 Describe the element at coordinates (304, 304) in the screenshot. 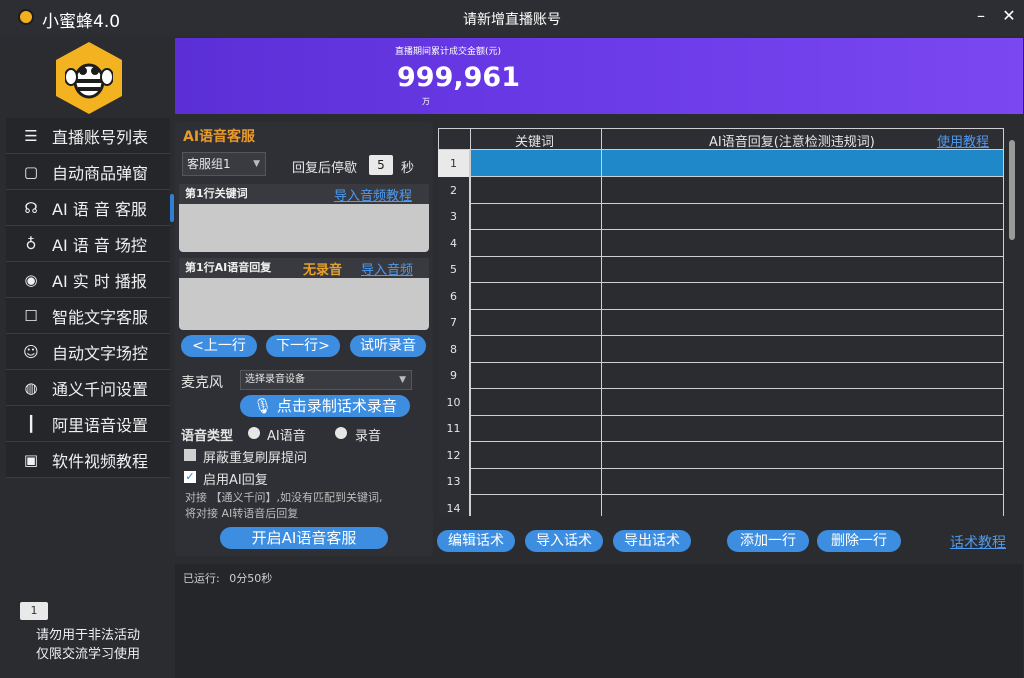

I see `reply-textarea` at that location.